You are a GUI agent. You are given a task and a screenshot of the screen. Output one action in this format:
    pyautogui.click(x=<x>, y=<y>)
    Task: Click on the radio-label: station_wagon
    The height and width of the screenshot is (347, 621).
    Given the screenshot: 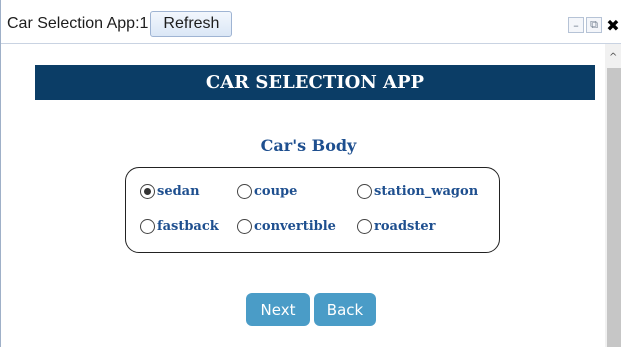 What is the action you would take?
    pyautogui.click(x=426, y=191)
    